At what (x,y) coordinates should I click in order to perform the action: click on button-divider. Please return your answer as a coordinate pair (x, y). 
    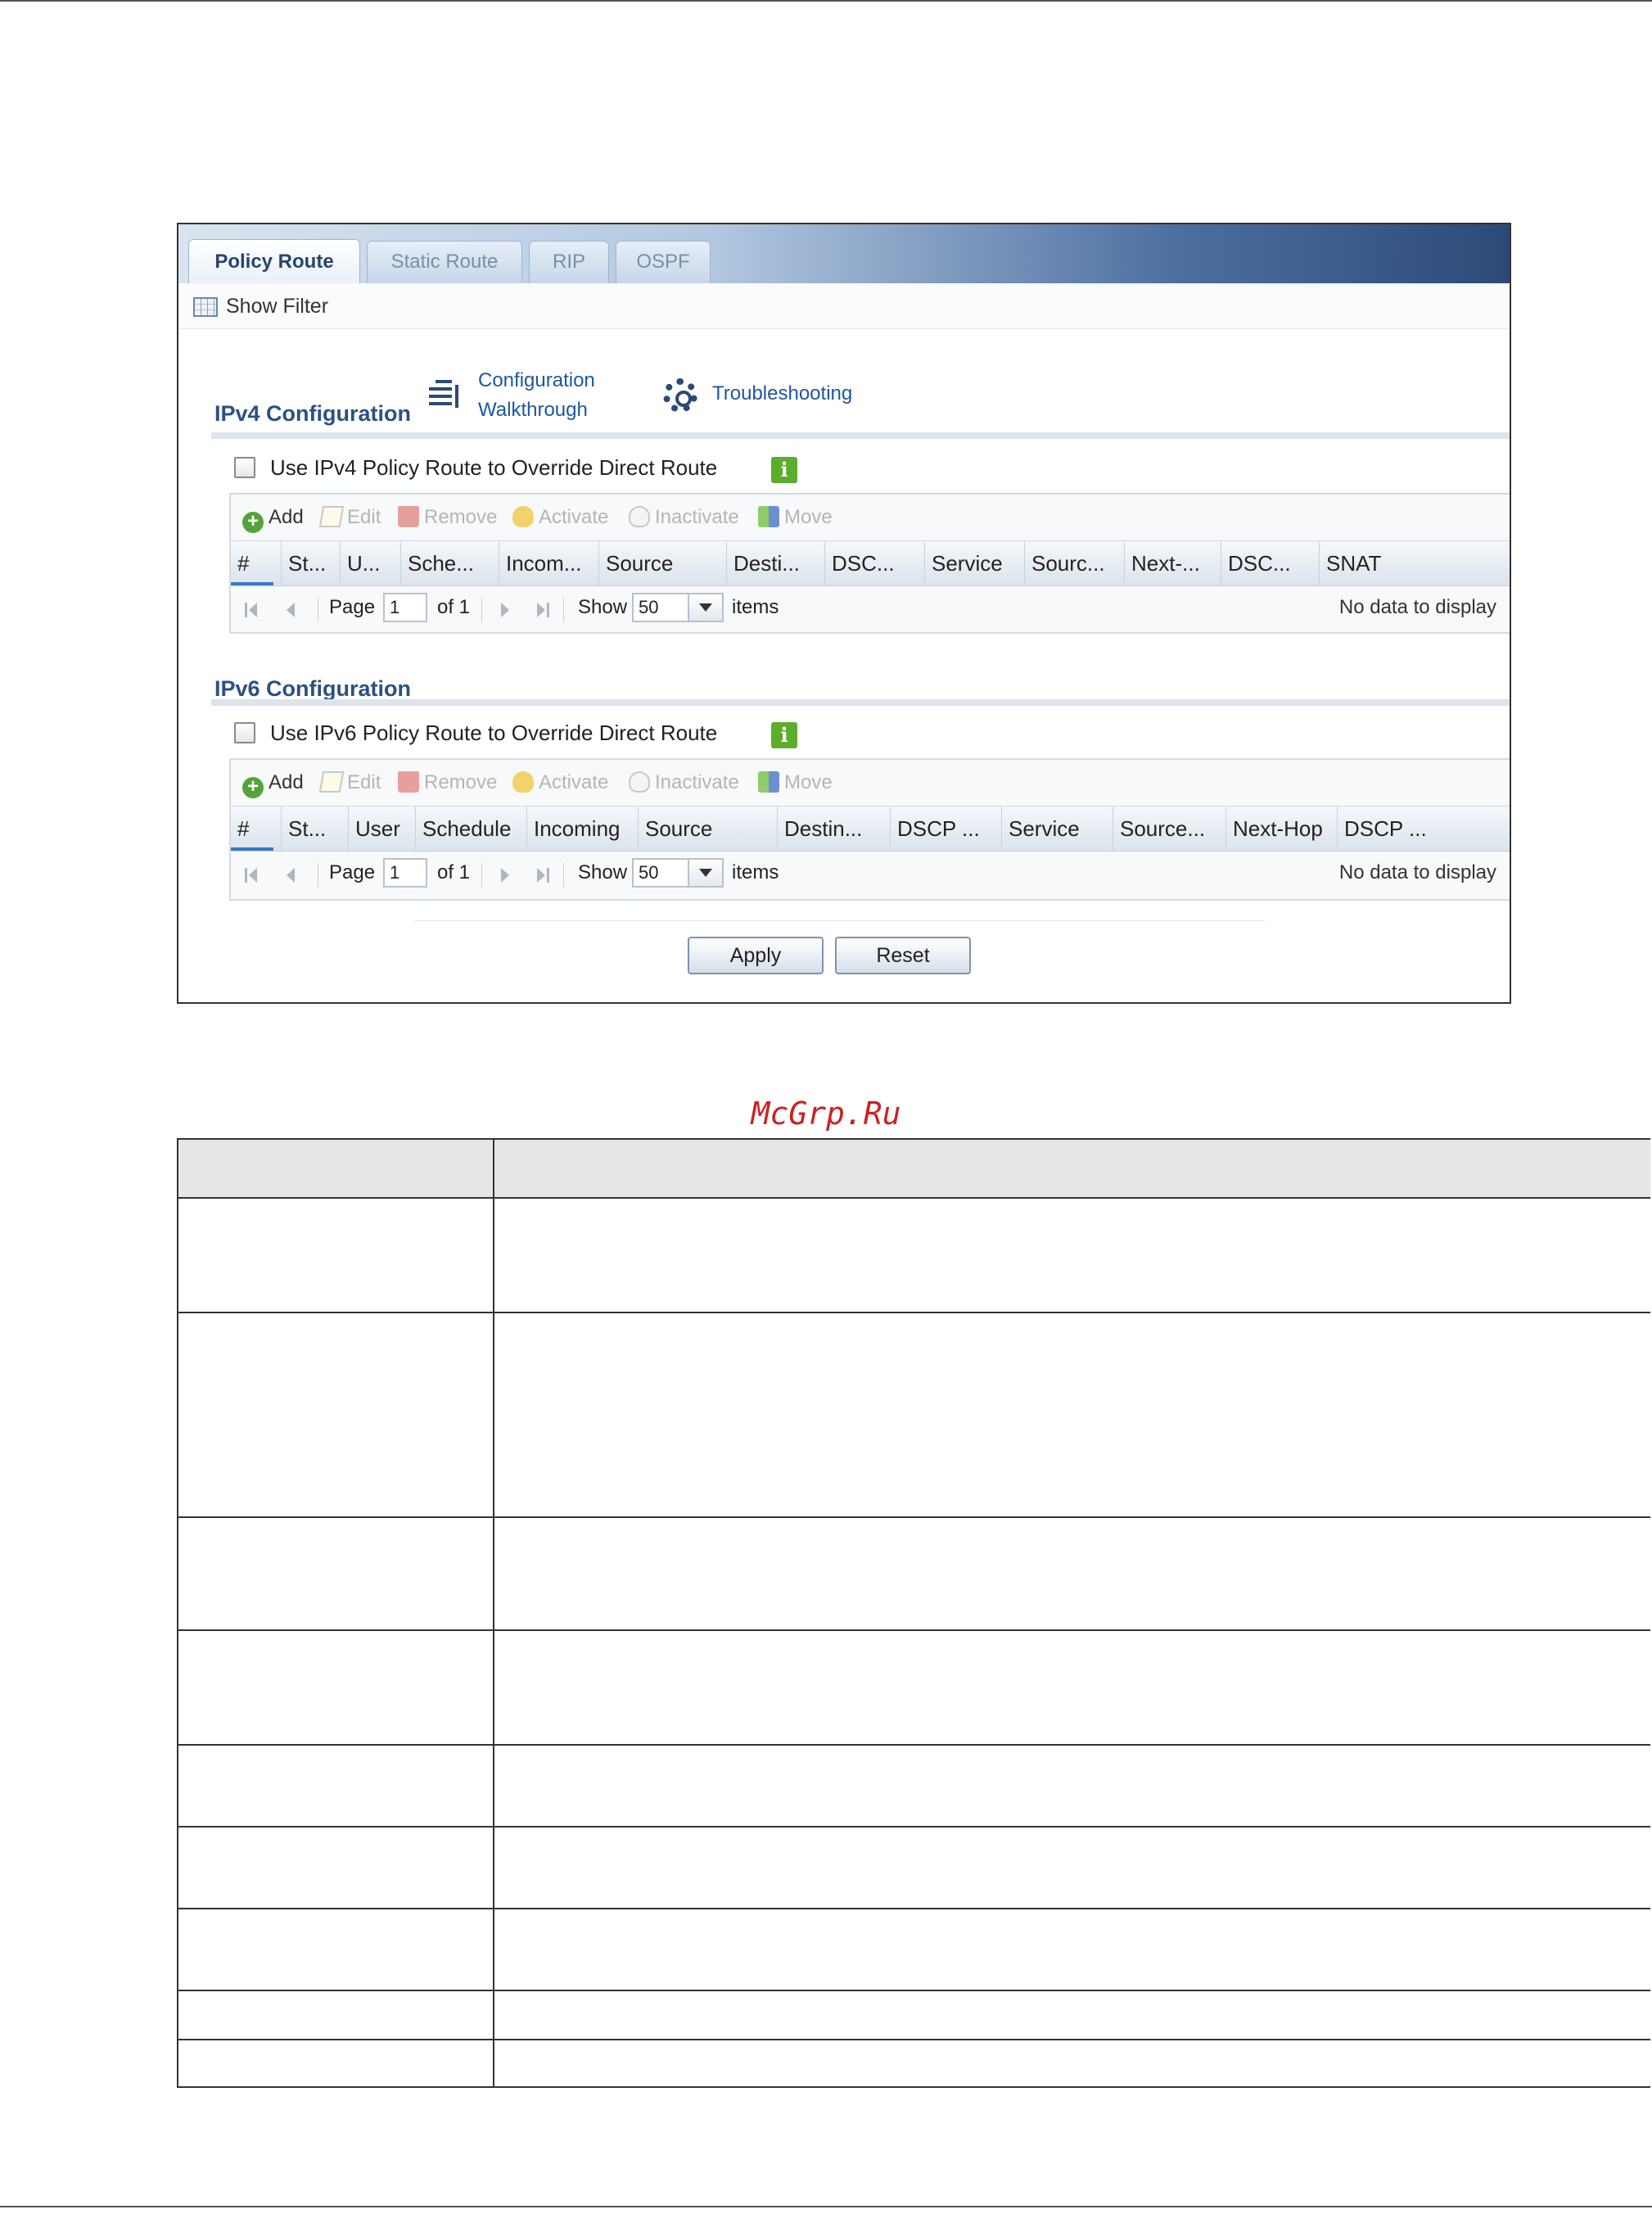
    Looking at the image, I should click on (840, 920).